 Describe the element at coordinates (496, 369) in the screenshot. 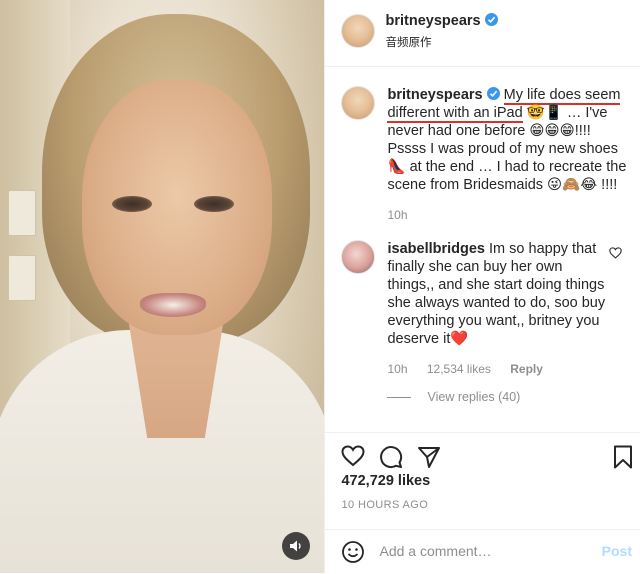

I see `comment-meta: 10h 12,534 likes Reply` at that location.